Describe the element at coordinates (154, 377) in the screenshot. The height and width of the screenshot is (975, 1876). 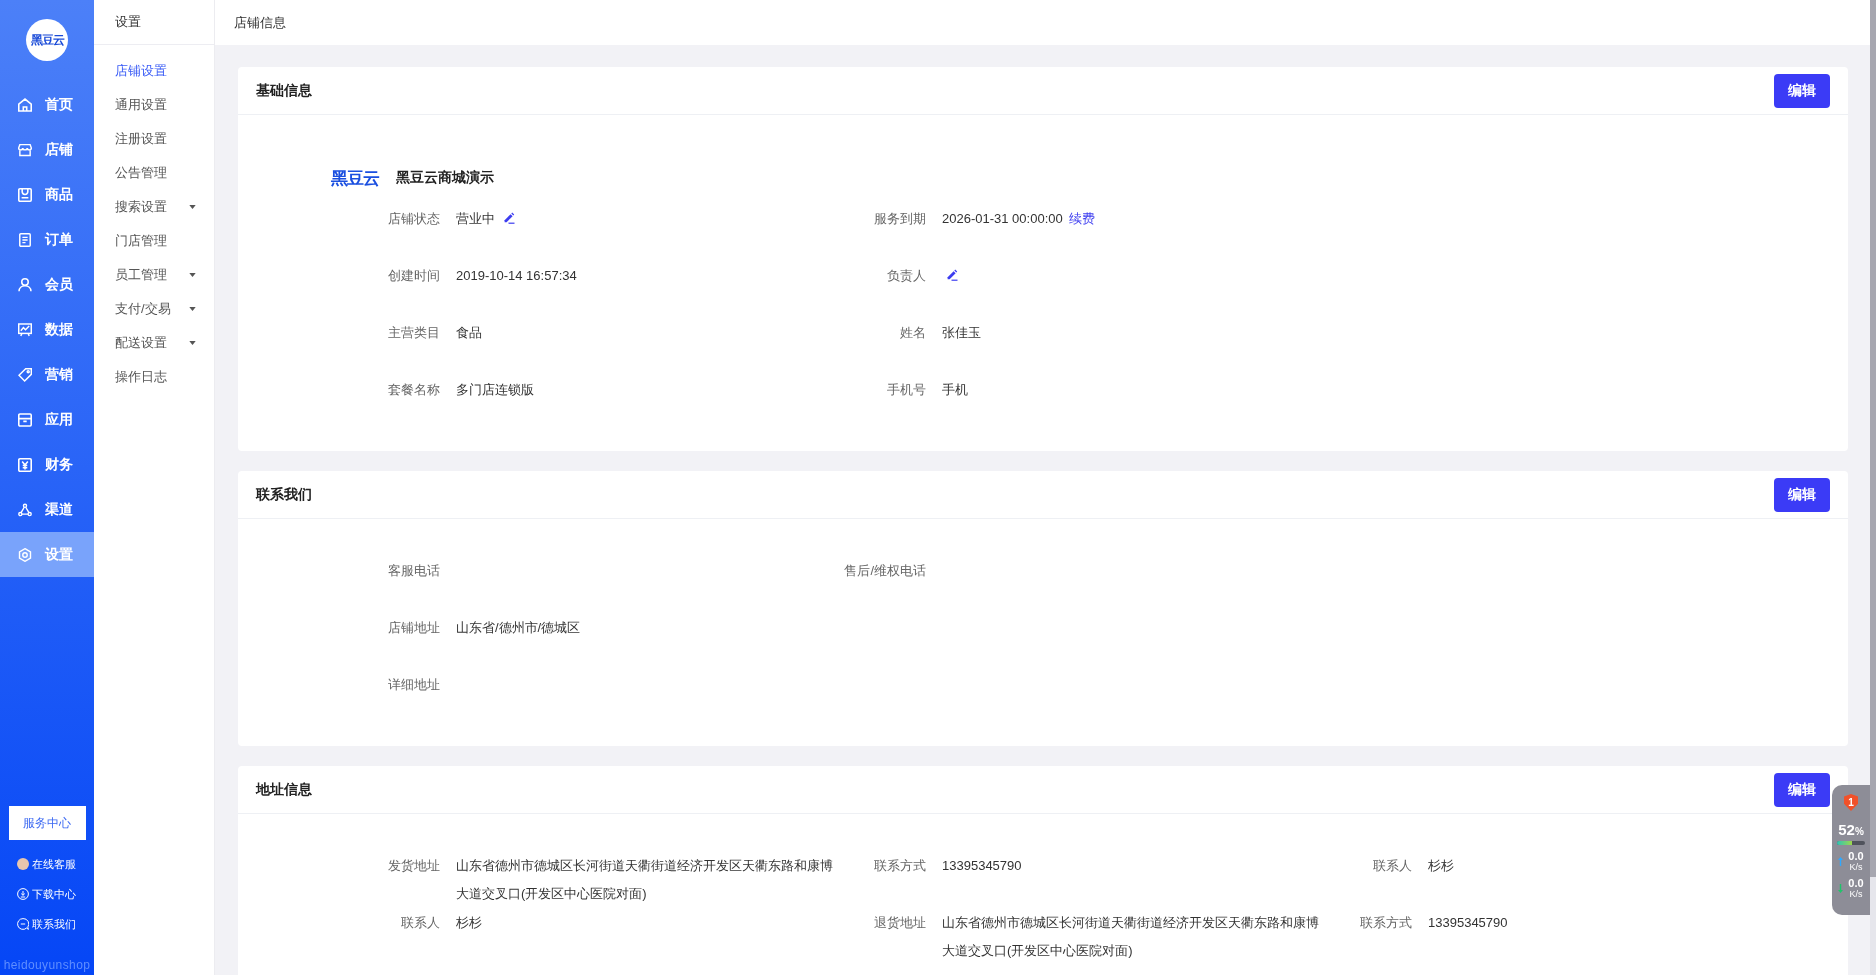
I see `subnav-item: 操作日志` at that location.